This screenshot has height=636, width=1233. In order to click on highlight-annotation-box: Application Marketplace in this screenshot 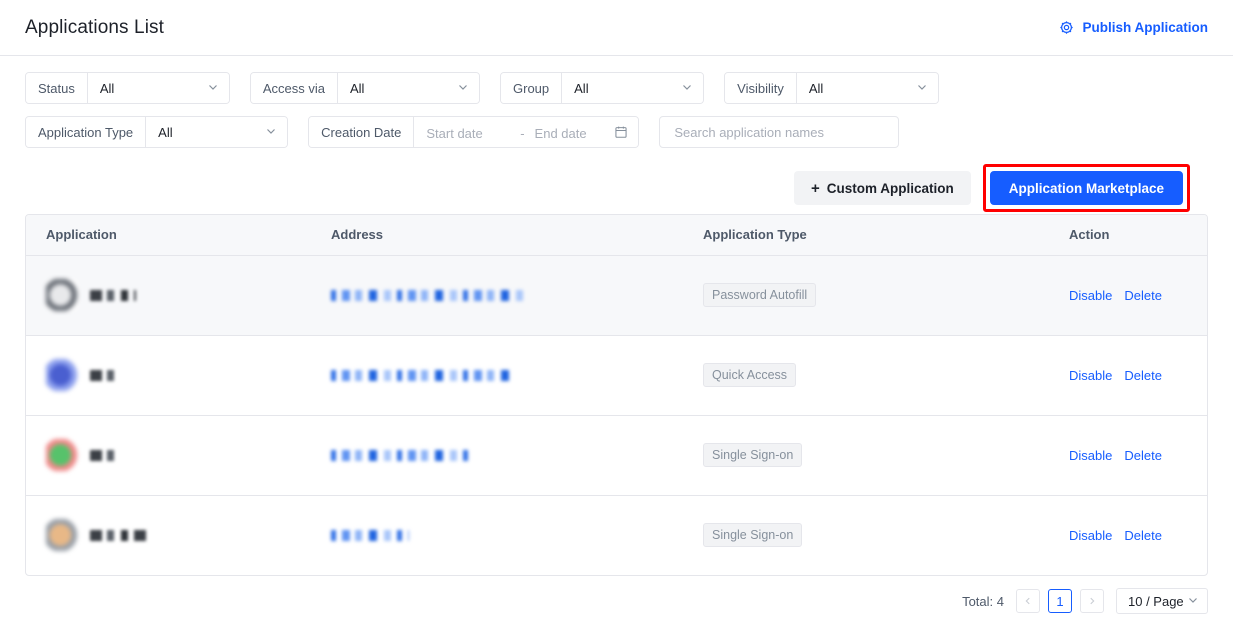, I will do `click(1086, 188)`.